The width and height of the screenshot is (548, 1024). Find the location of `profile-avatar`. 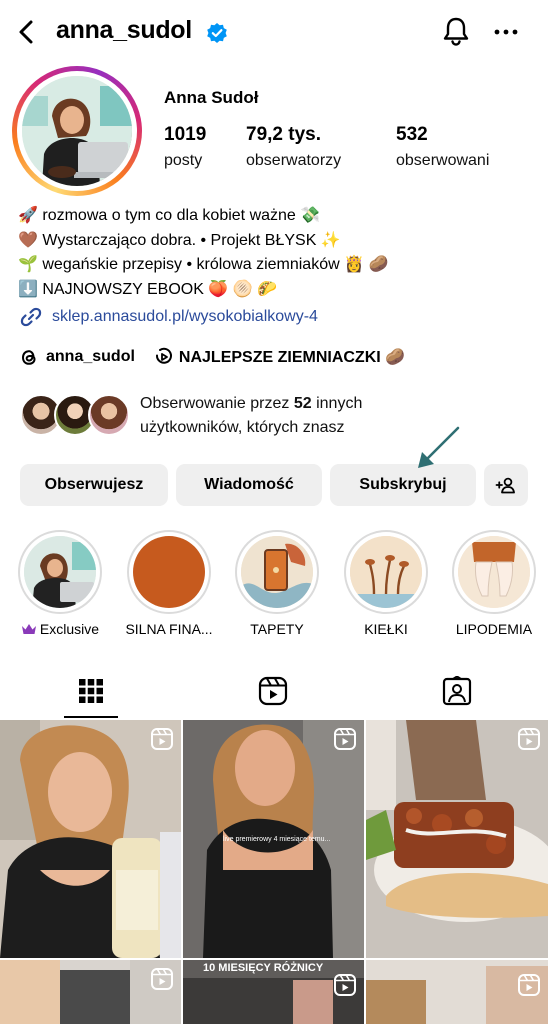

profile-avatar is located at coordinates (77, 131).